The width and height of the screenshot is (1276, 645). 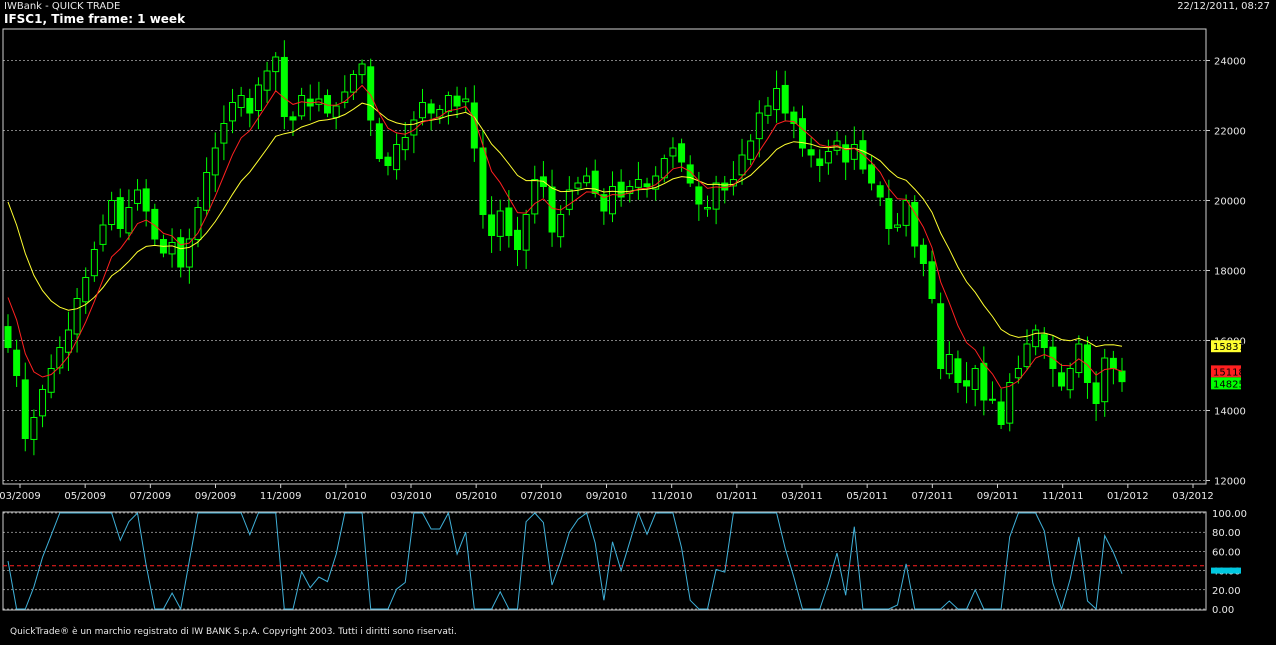 What do you see at coordinates (672, 496) in the screenshot?
I see `time-tick-label: 11/2010` at bounding box center [672, 496].